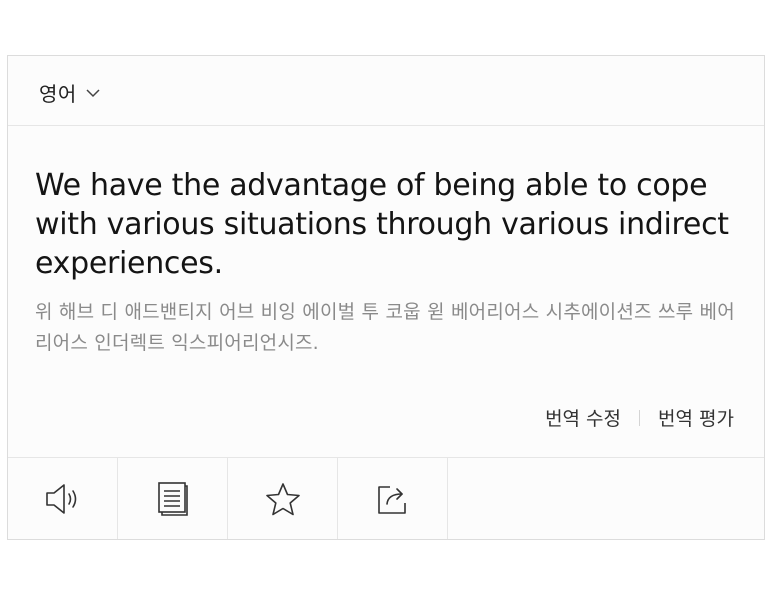  I want to click on share-icon, so click(393, 499).